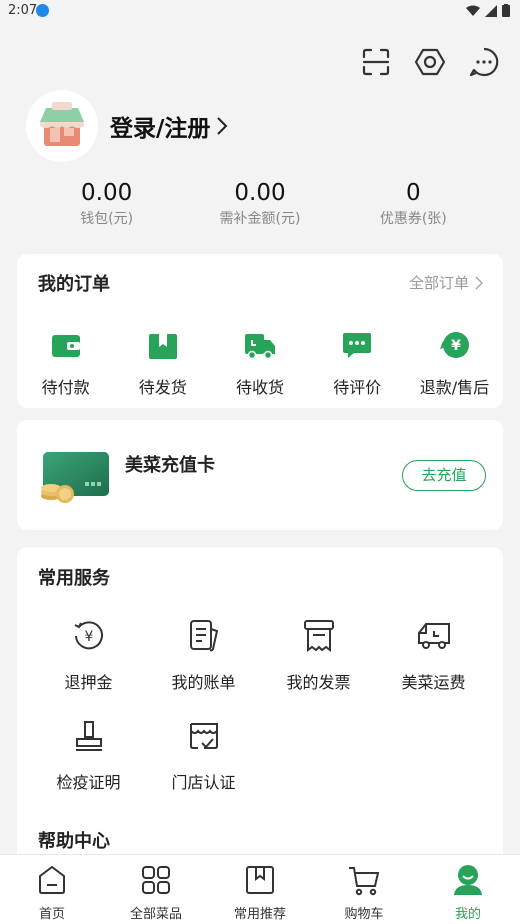  I want to click on avatar, so click(62, 126).